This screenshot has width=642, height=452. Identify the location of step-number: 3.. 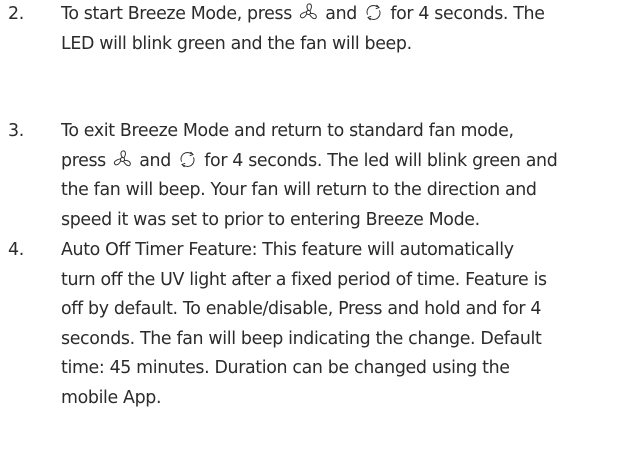
(16, 131).